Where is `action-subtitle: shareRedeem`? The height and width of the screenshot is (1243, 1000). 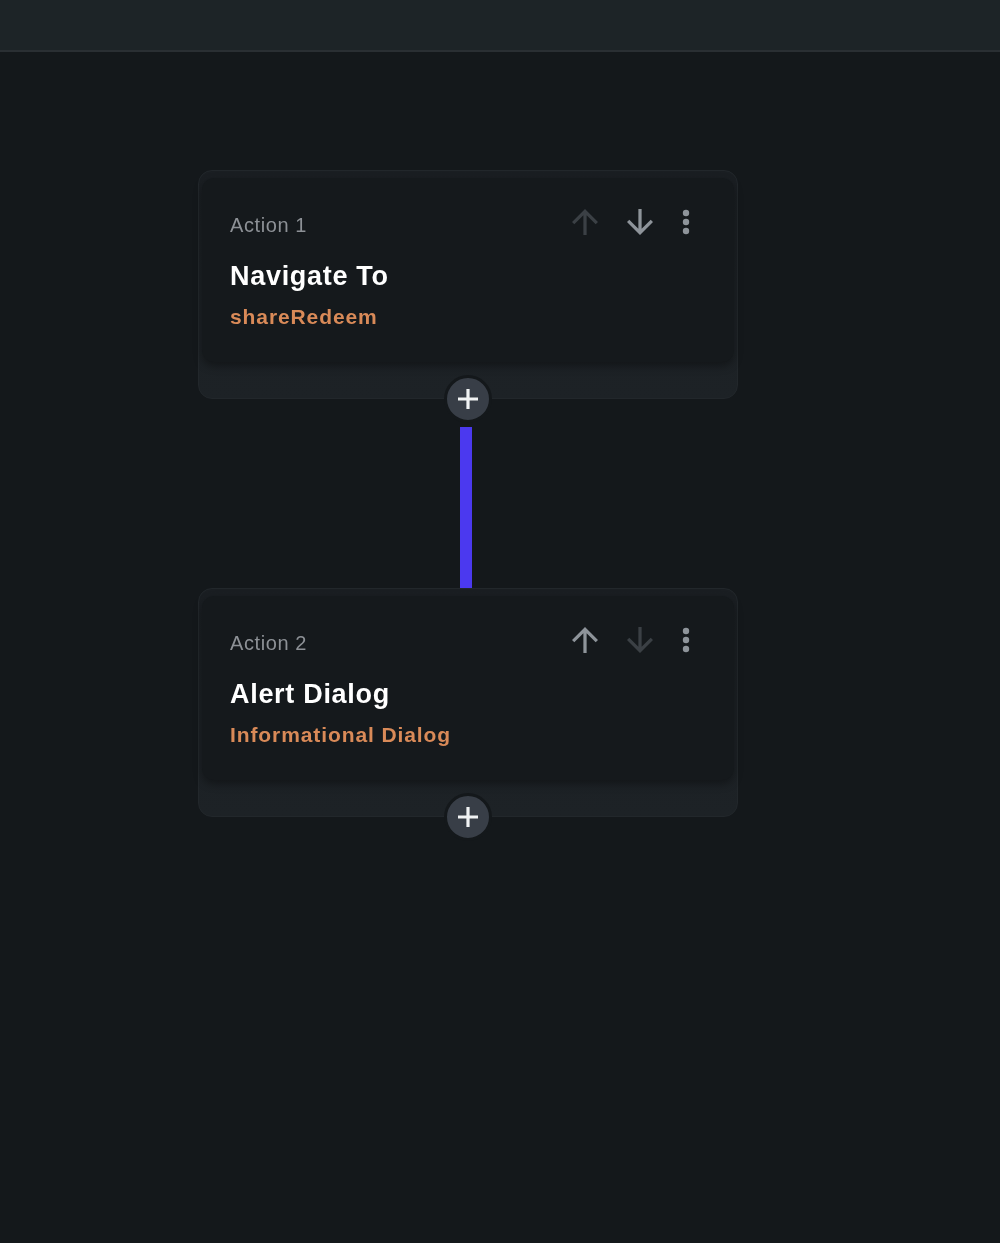 action-subtitle: shareRedeem is located at coordinates (304, 317).